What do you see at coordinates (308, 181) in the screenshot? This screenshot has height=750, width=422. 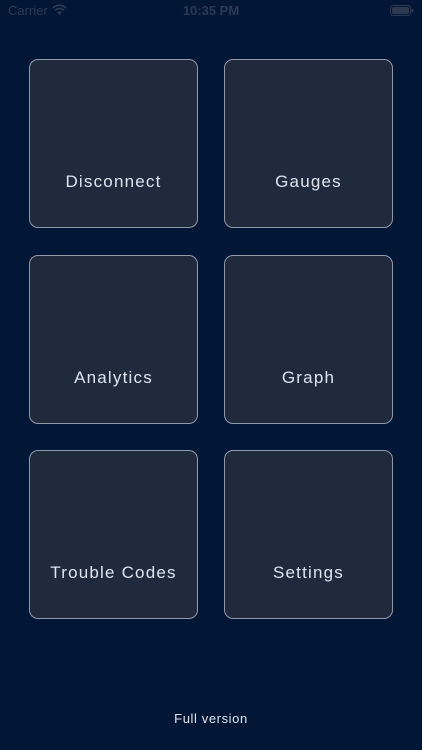 I see `gauges-label: Gauges` at bounding box center [308, 181].